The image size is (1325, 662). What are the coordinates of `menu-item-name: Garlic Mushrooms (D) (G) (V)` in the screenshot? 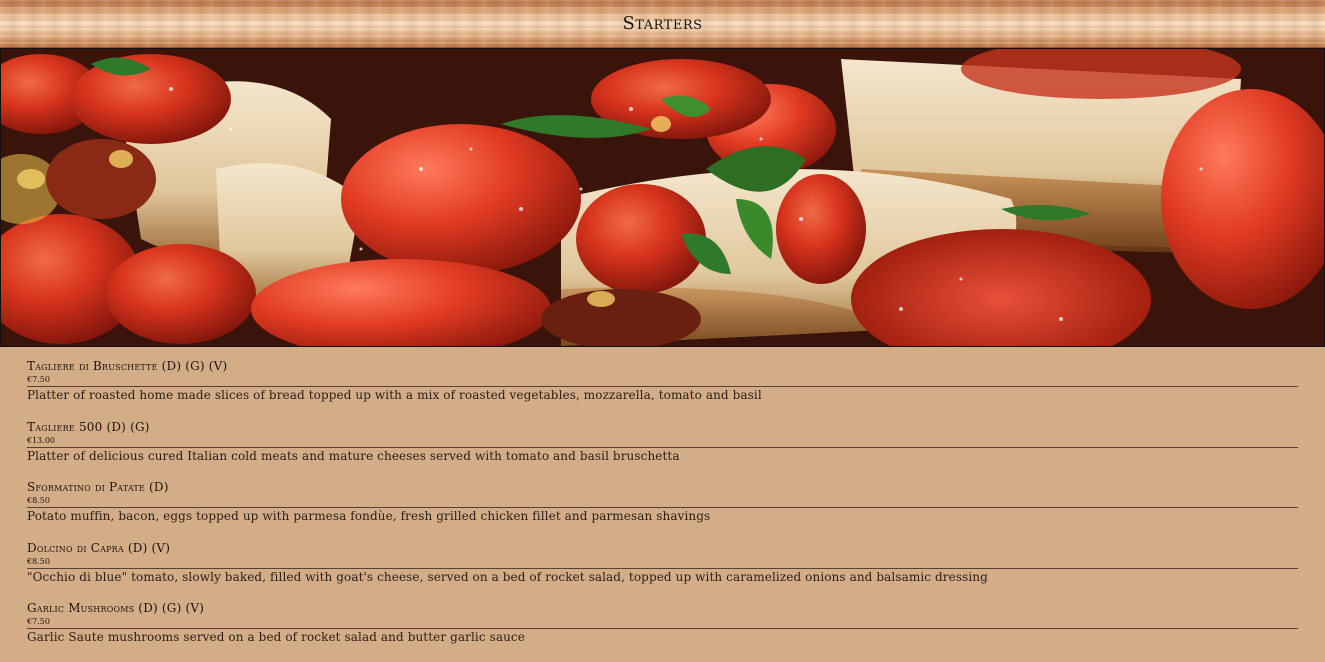 It's located at (116, 608).